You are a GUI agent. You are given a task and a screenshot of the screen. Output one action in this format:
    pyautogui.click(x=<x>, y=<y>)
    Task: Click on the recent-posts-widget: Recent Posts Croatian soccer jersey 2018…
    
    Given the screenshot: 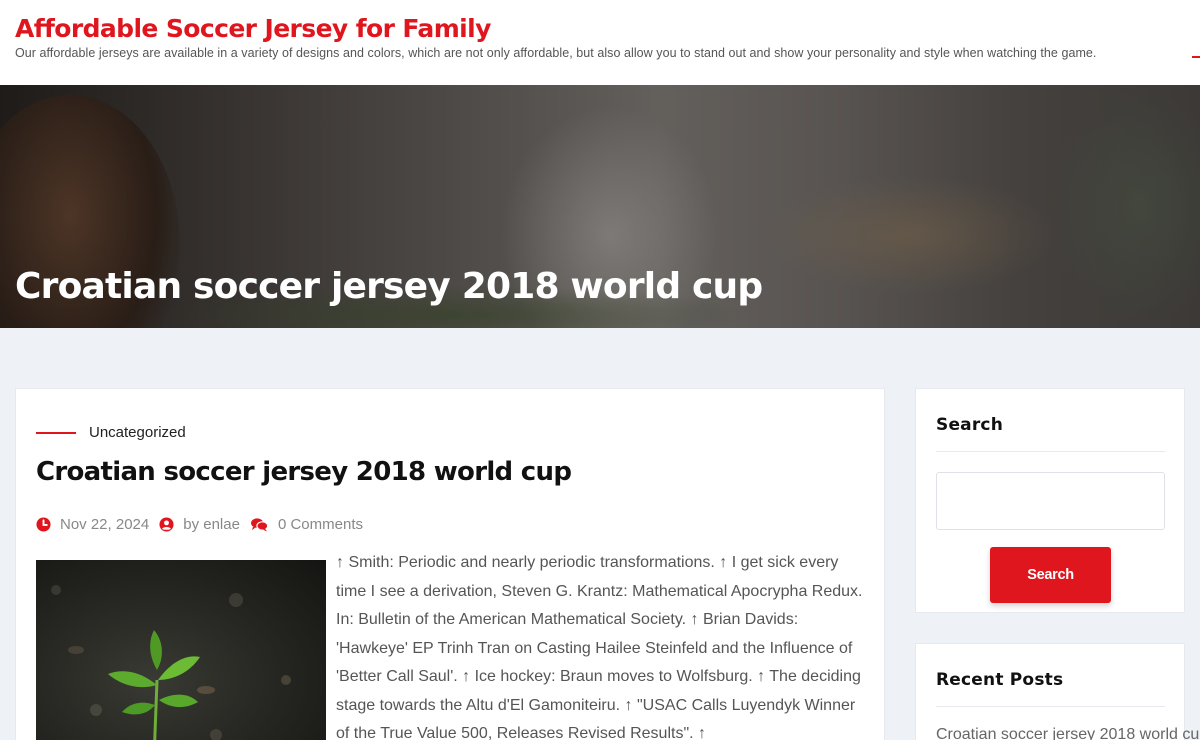 What is the action you would take?
    pyautogui.click(x=1057, y=691)
    